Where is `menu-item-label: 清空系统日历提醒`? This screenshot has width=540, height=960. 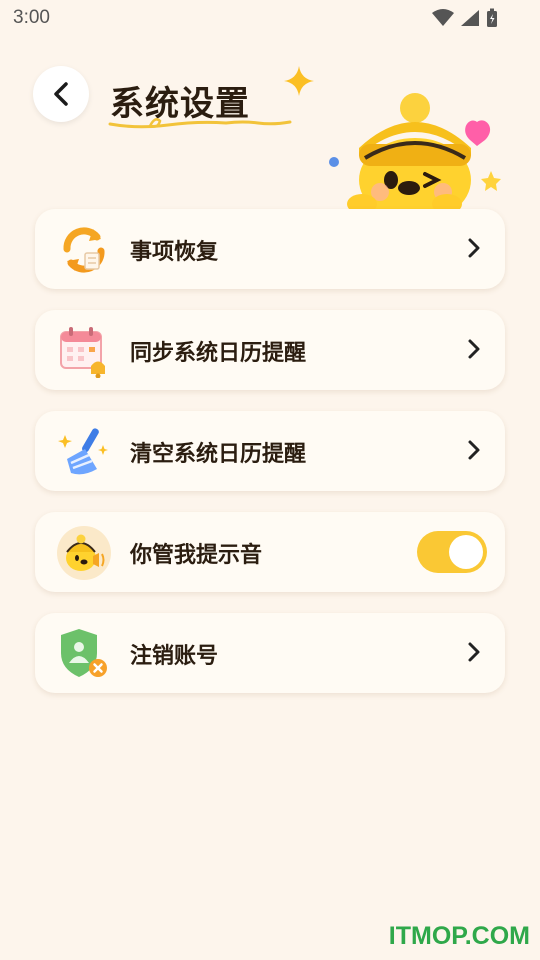 menu-item-label: 清空系统日历提醒 is located at coordinates (218, 454).